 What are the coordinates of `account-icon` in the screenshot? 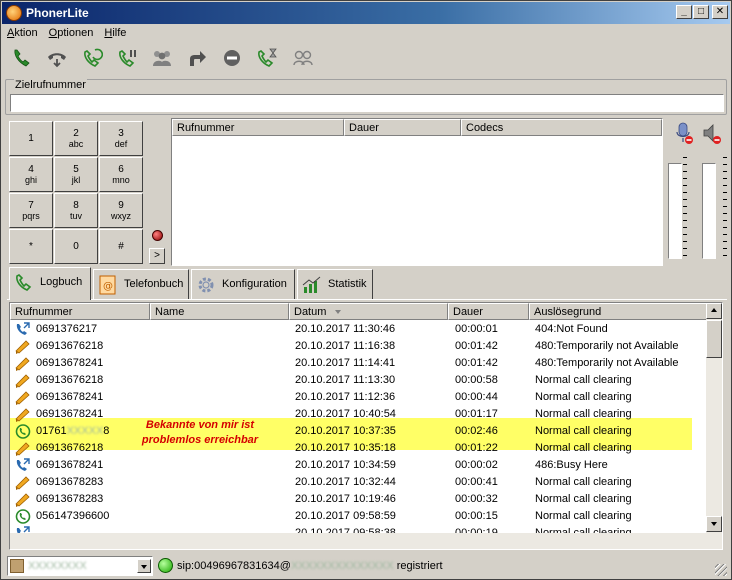 It's located at (17, 566).